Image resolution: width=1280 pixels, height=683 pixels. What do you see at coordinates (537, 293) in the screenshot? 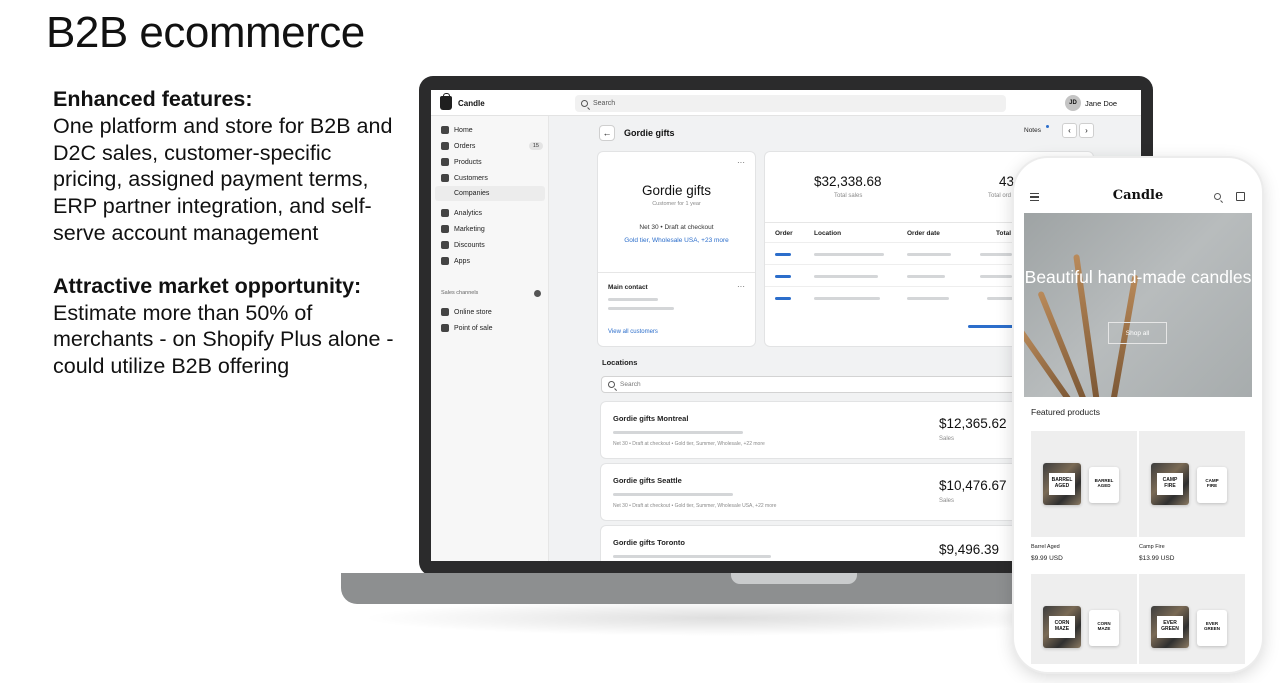
I see `add-channel-icon` at bounding box center [537, 293].